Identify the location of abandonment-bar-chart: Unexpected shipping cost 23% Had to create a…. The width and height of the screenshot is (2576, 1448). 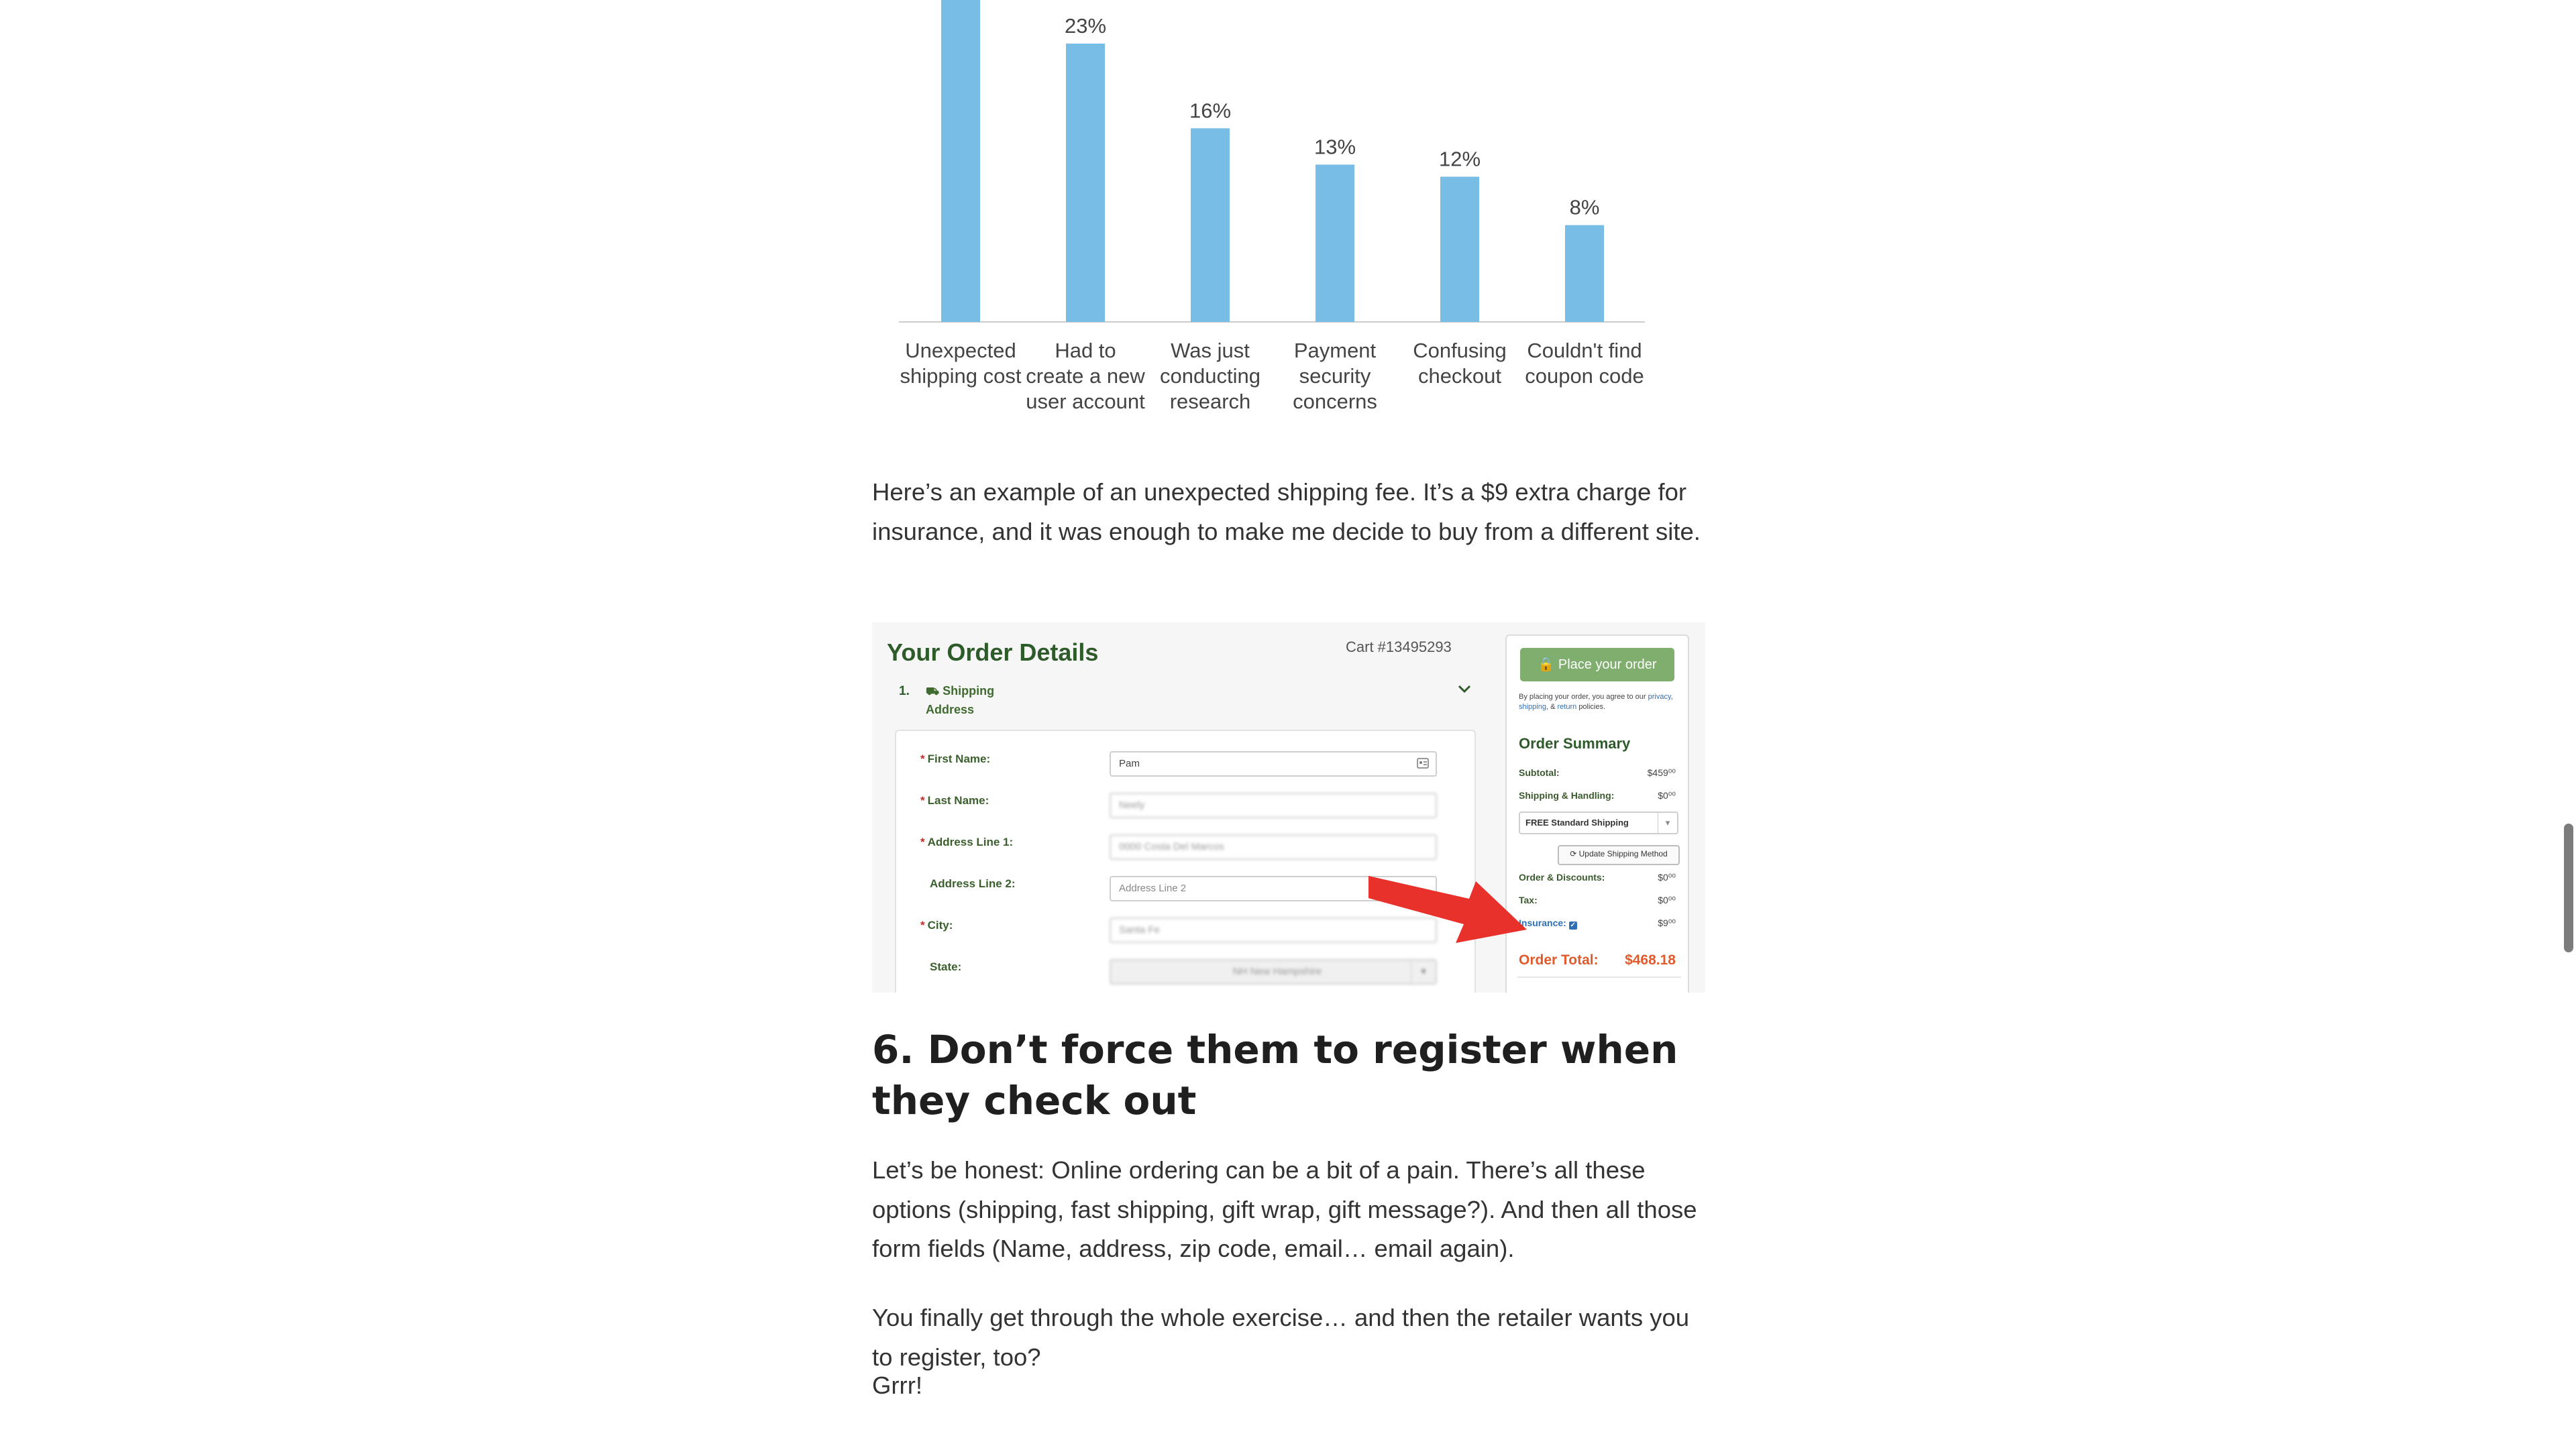
(1294, 214).